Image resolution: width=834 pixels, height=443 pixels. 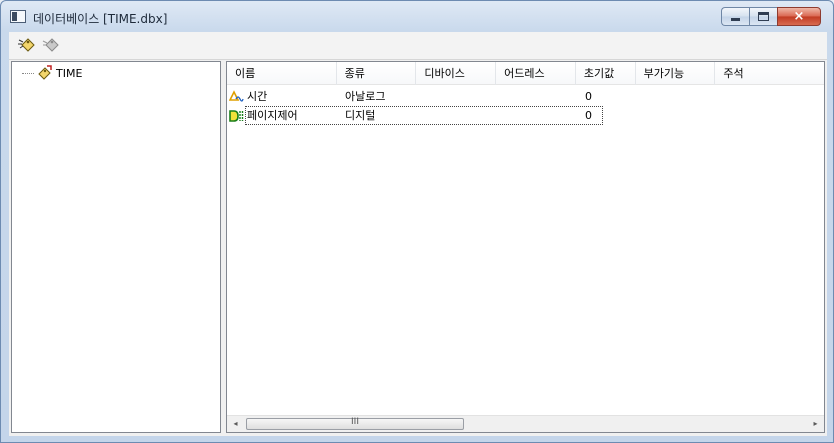 What do you see at coordinates (525, 423) in the screenshot?
I see `horizontal-scrollbar: ◂ III ▸` at bounding box center [525, 423].